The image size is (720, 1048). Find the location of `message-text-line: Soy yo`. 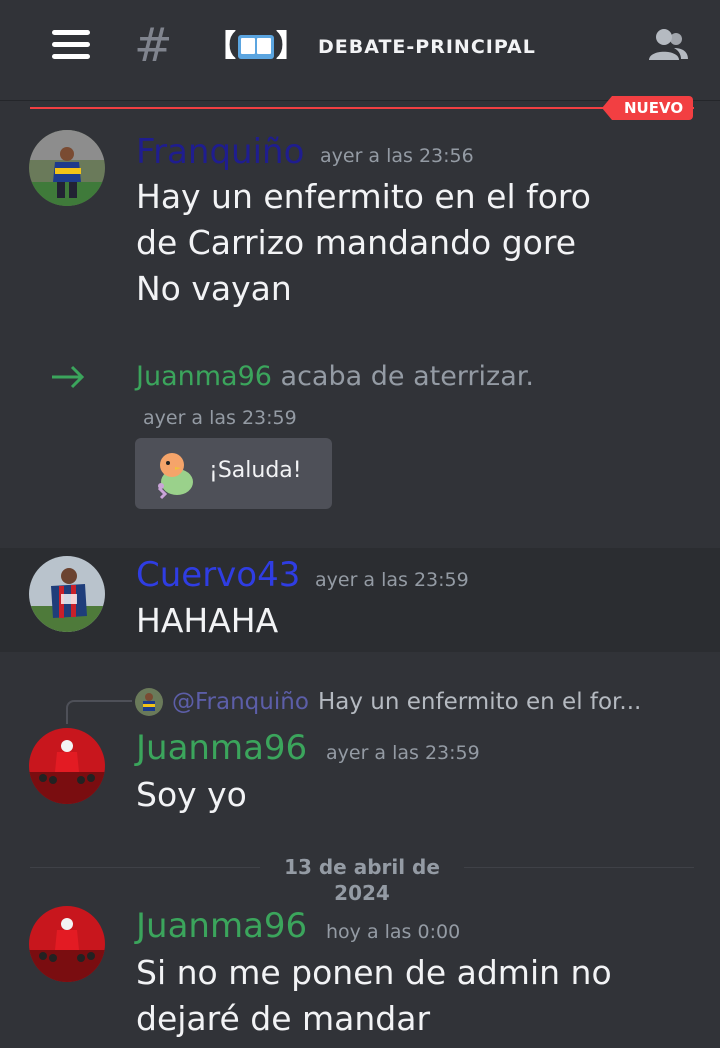

message-text-line: Soy yo is located at coordinates (191, 794).